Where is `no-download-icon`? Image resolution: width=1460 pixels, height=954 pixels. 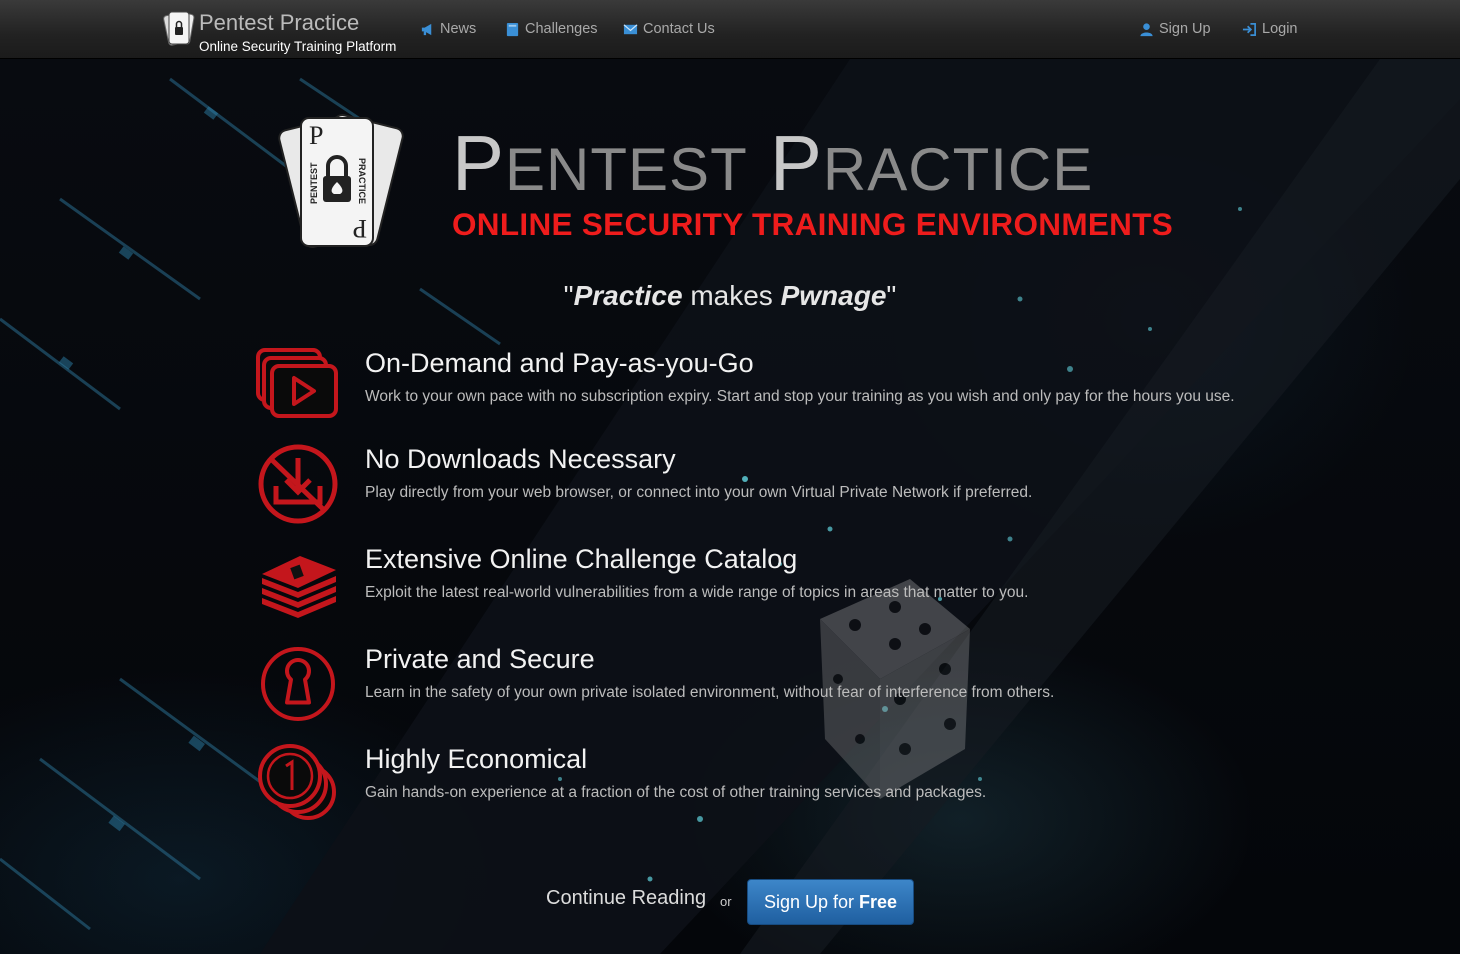 no-download-icon is located at coordinates (298, 484).